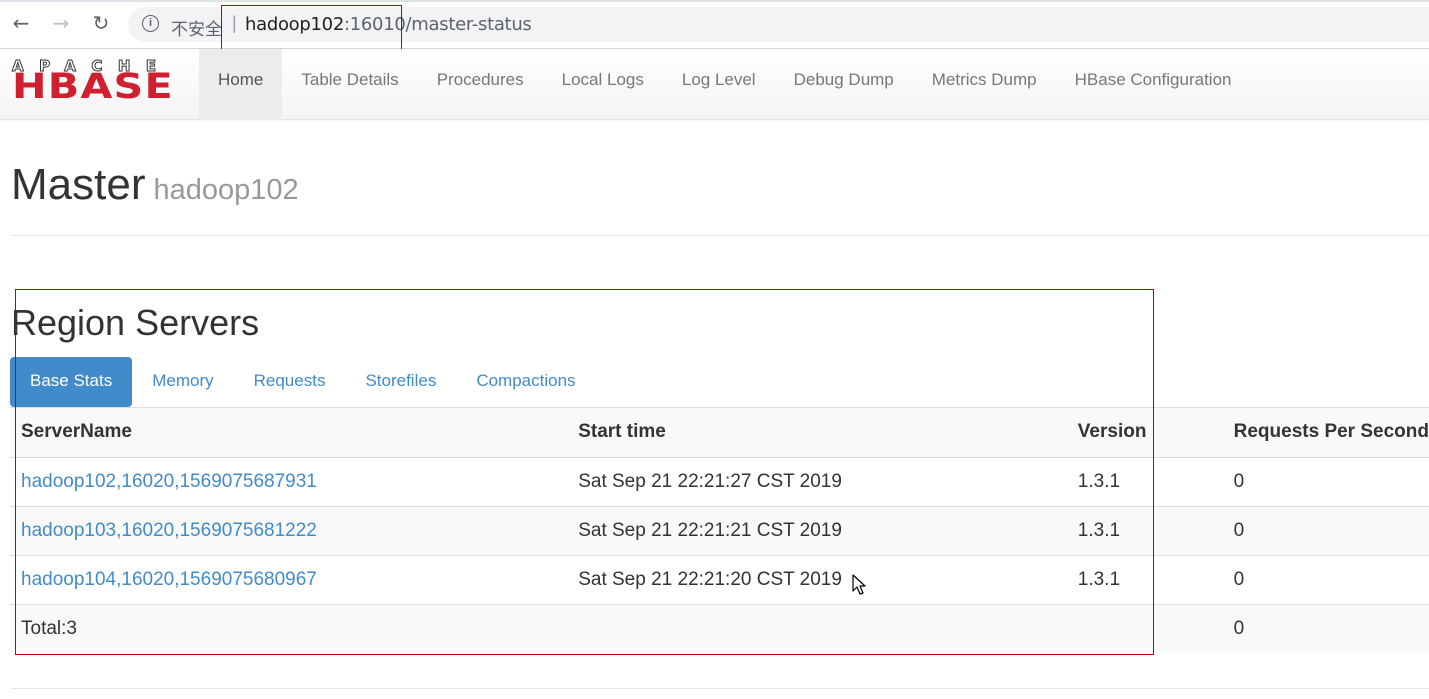 This screenshot has height=699, width=1429. I want to click on column-header-servername: ServerName, so click(289, 433).